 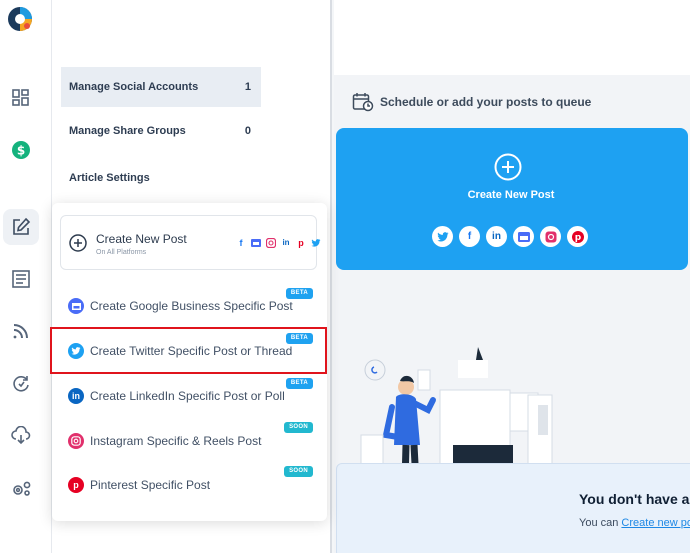 I want to click on option-label: Create LinkedIn Specific Post or Poll, so click(x=187, y=396).